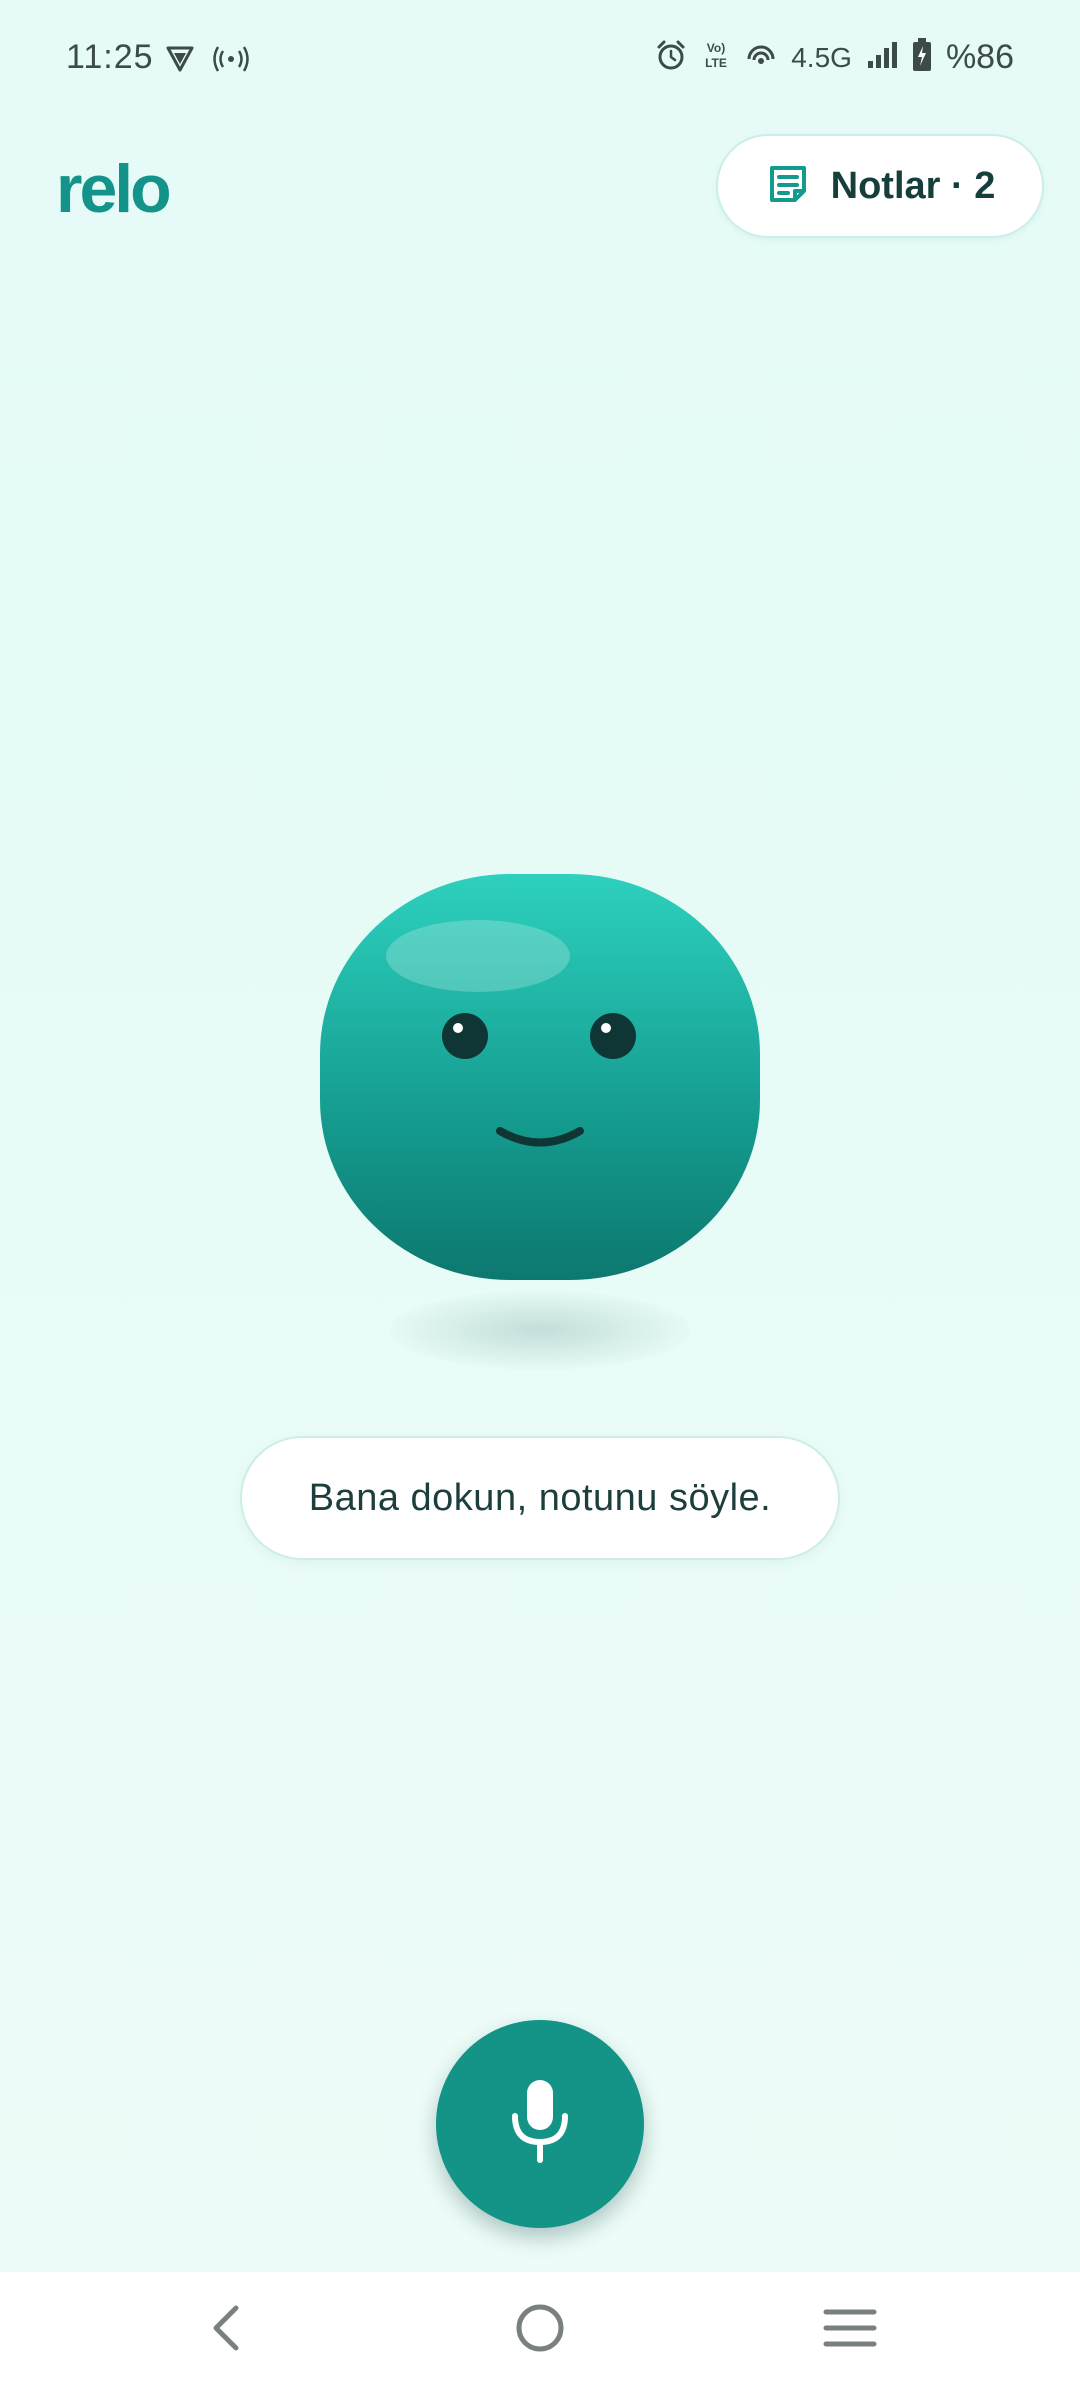 This screenshot has height=2388, width=1080. Describe the element at coordinates (180, 60) in the screenshot. I see `vpn-icon` at that location.